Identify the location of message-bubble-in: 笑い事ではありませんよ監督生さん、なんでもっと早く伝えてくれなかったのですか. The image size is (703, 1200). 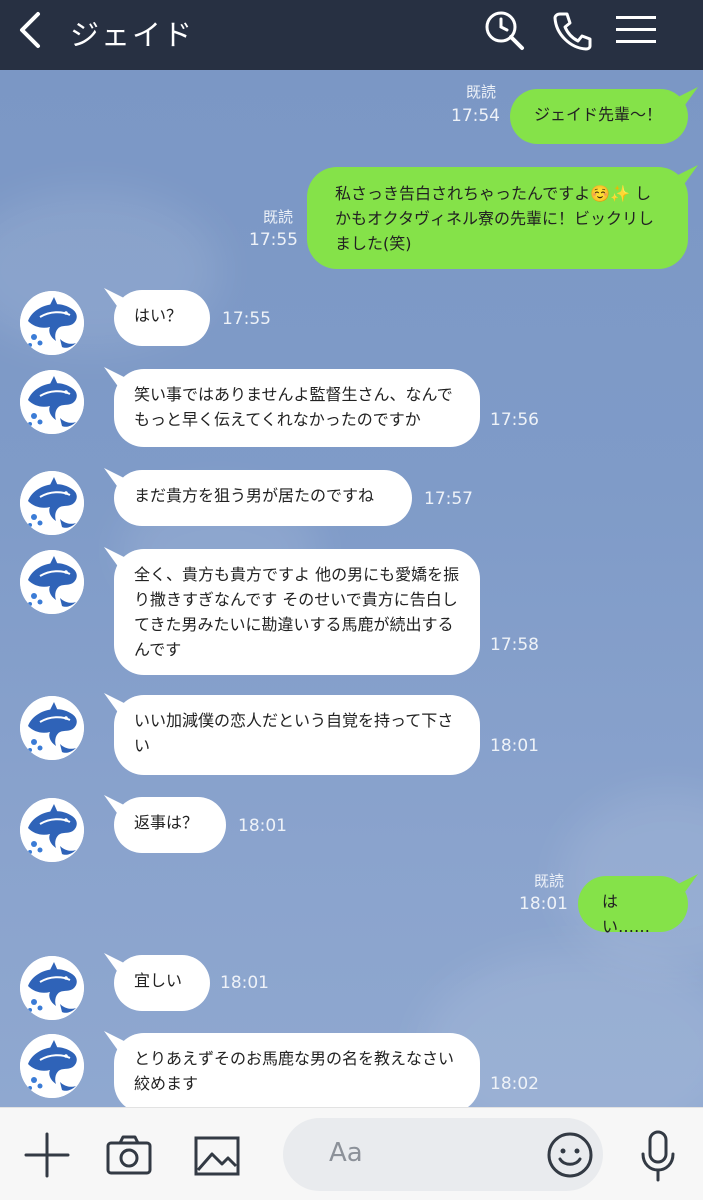
(297, 408).